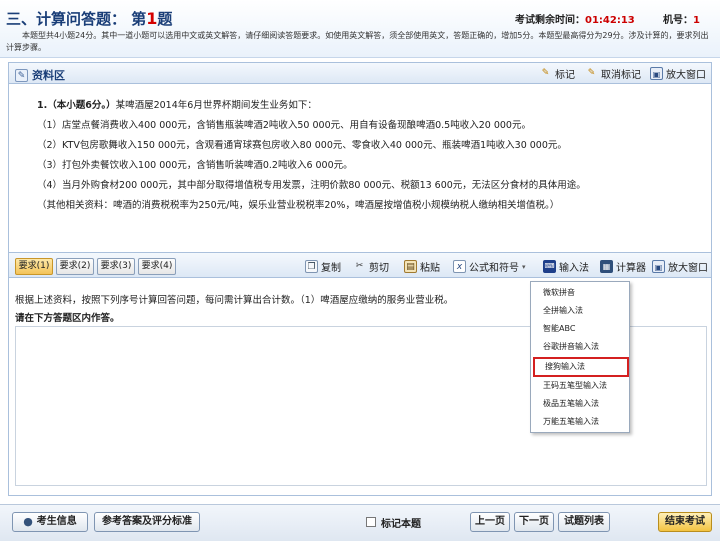 This screenshot has width=720, height=541. Describe the element at coordinates (66, 19) in the screenshot. I see `section-title-prefix: 三、计算问答题：` at that location.